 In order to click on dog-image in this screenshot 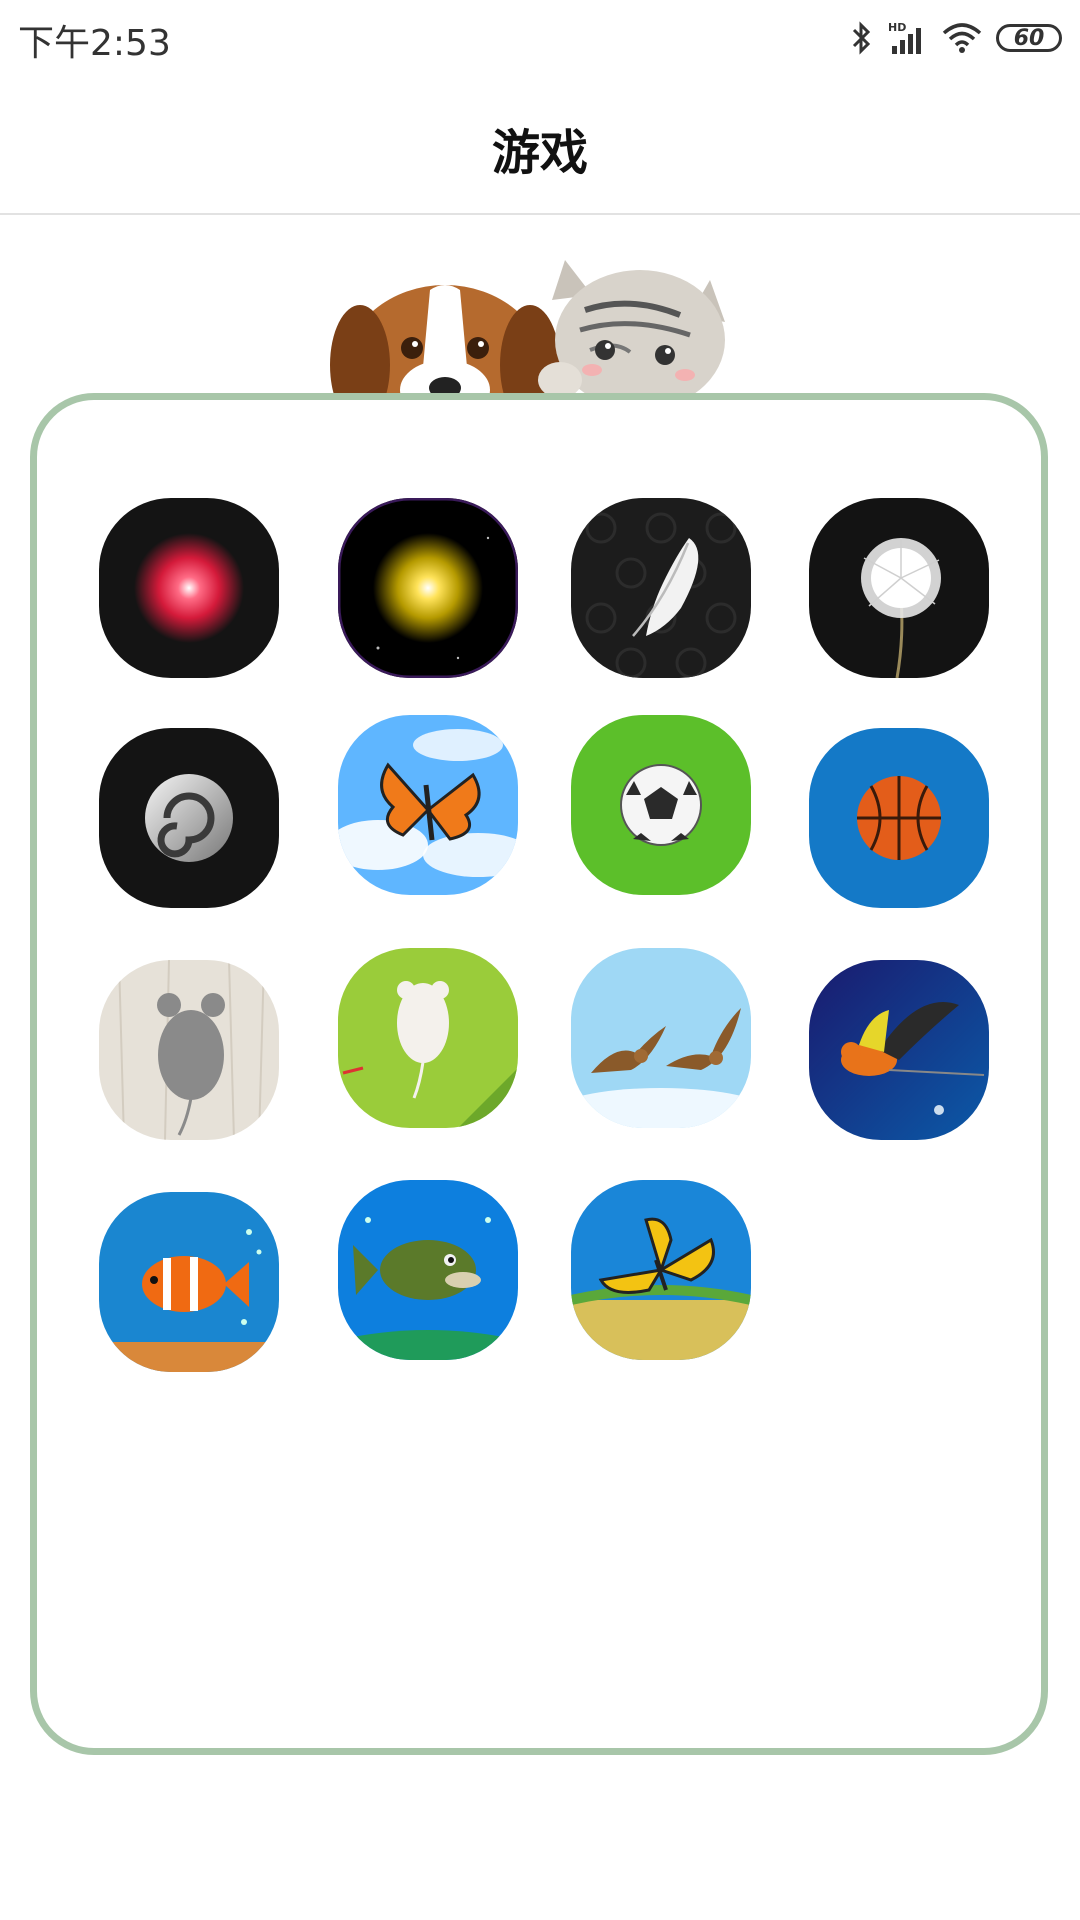, I will do `click(445, 342)`.